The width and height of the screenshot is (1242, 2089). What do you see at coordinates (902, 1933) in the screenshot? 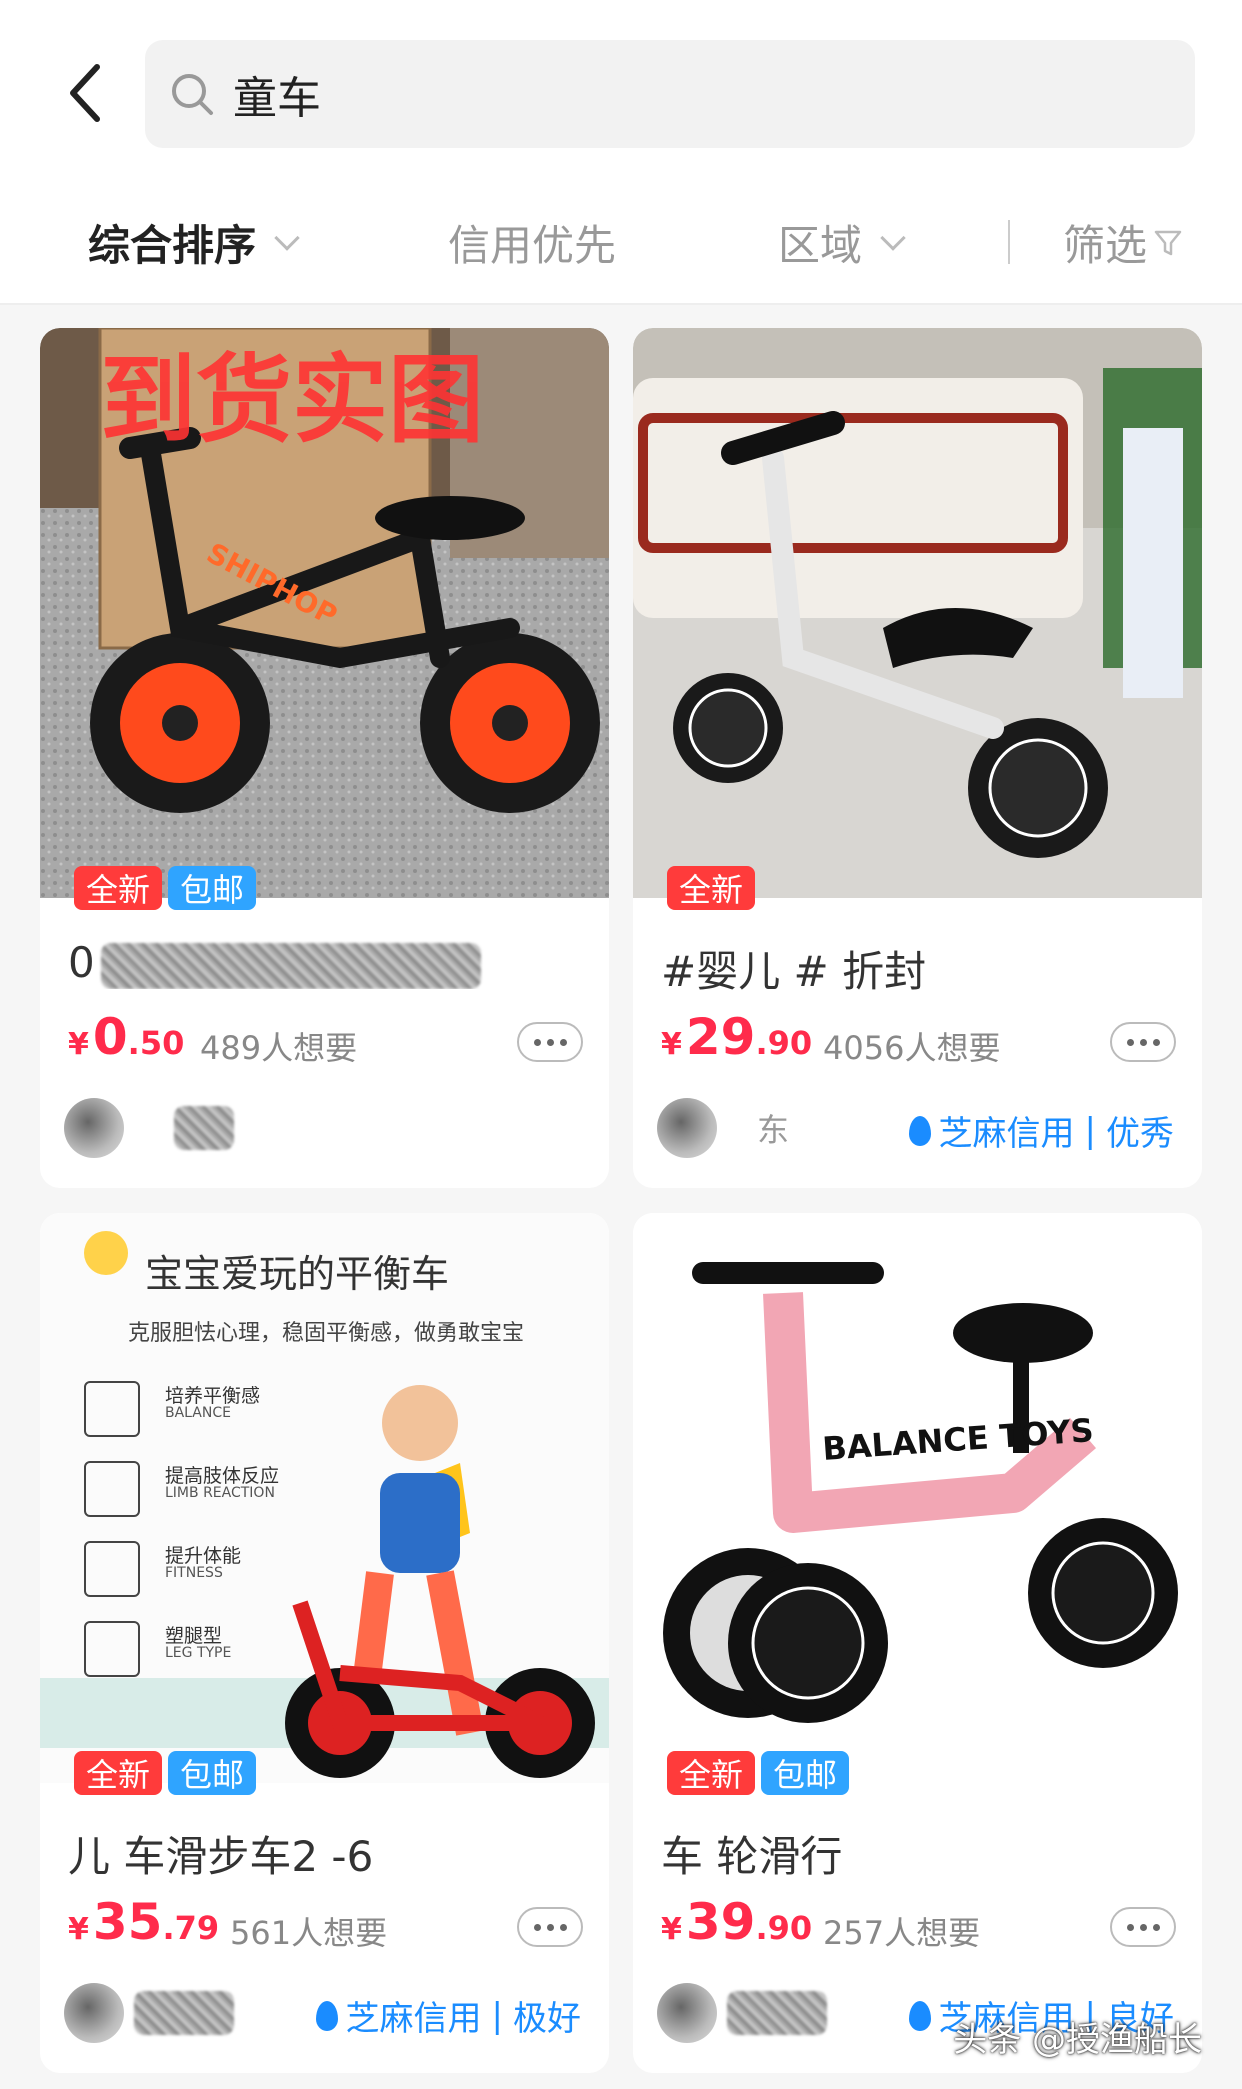
I see `want-count: 257人想要` at bounding box center [902, 1933].